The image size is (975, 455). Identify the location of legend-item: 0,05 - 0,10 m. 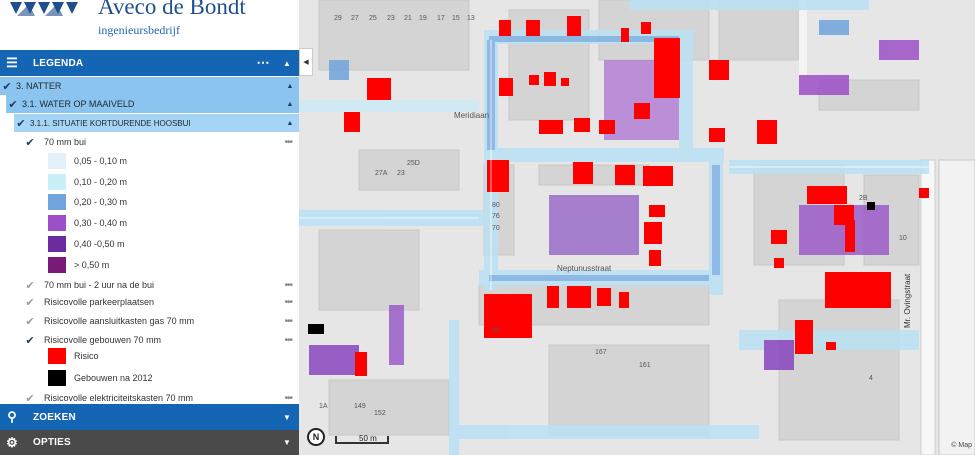
(87, 161).